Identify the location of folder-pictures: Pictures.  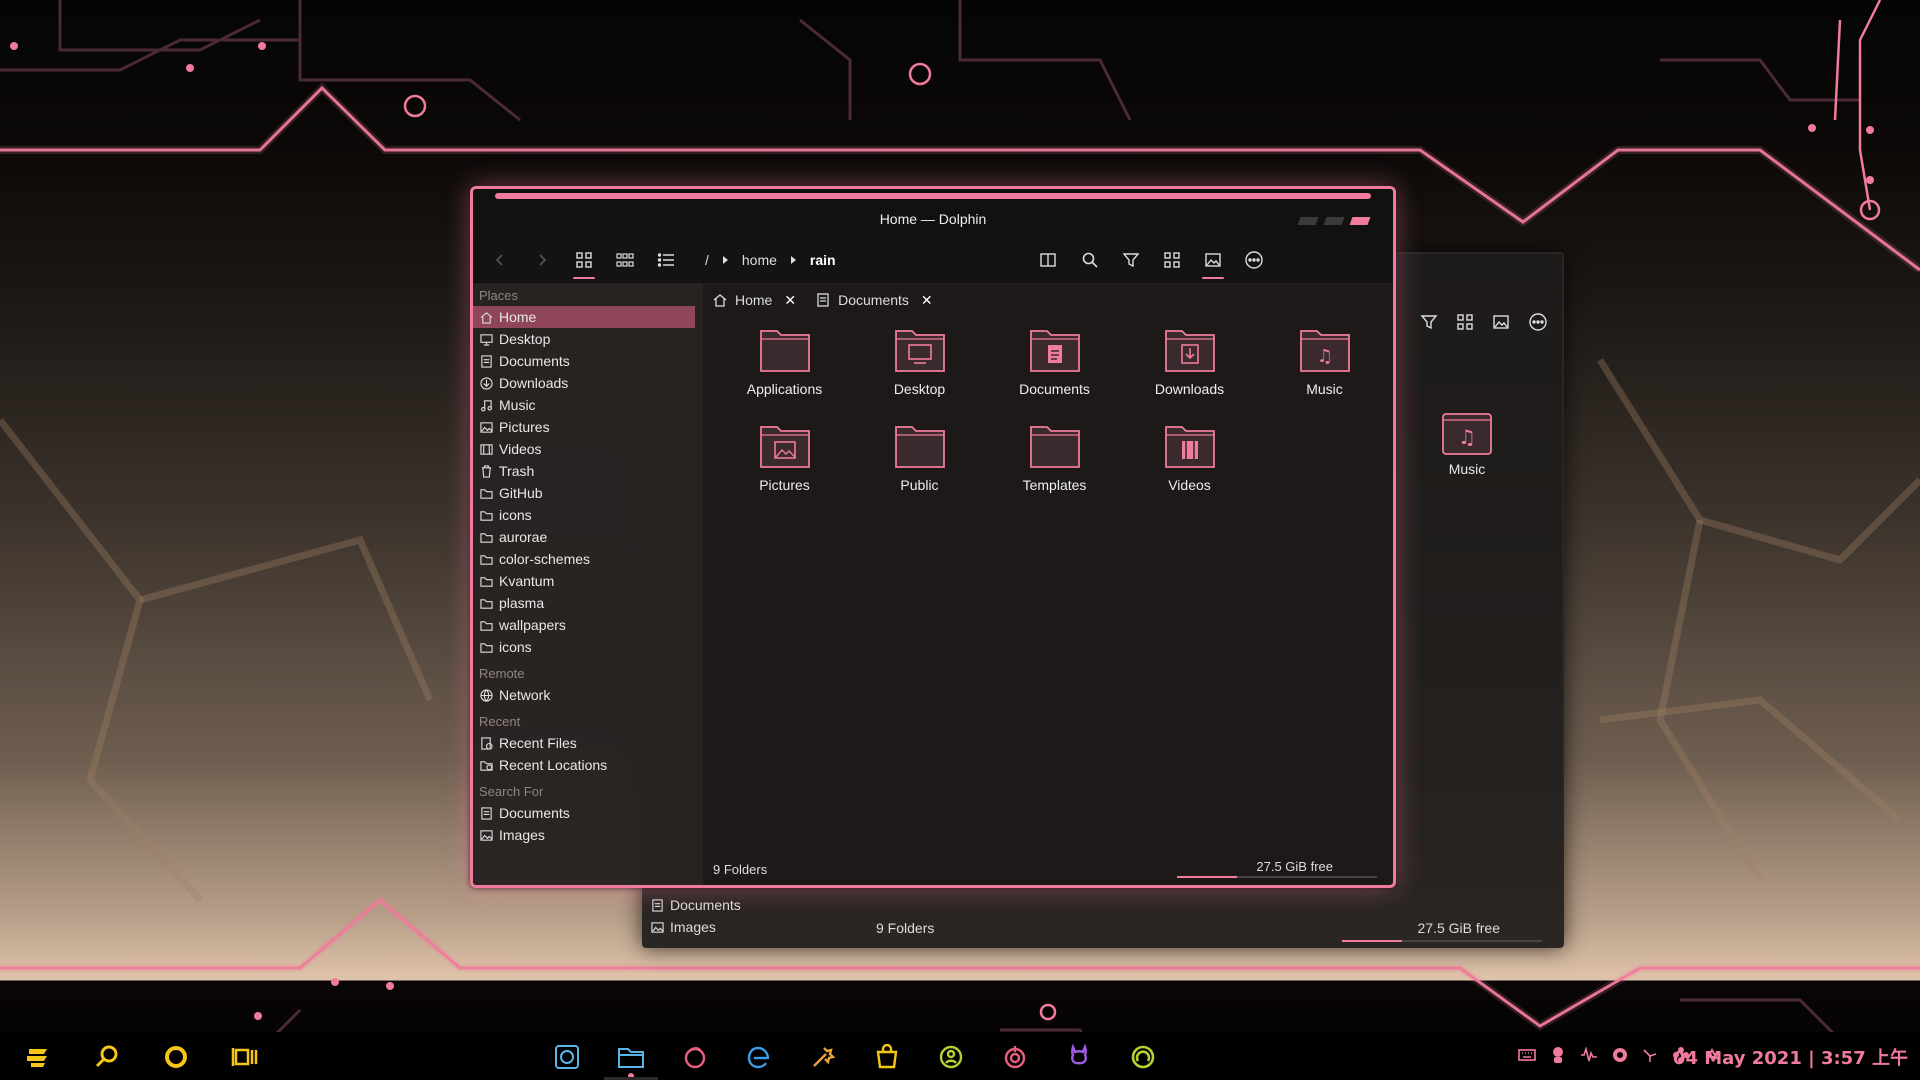
(784, 462).